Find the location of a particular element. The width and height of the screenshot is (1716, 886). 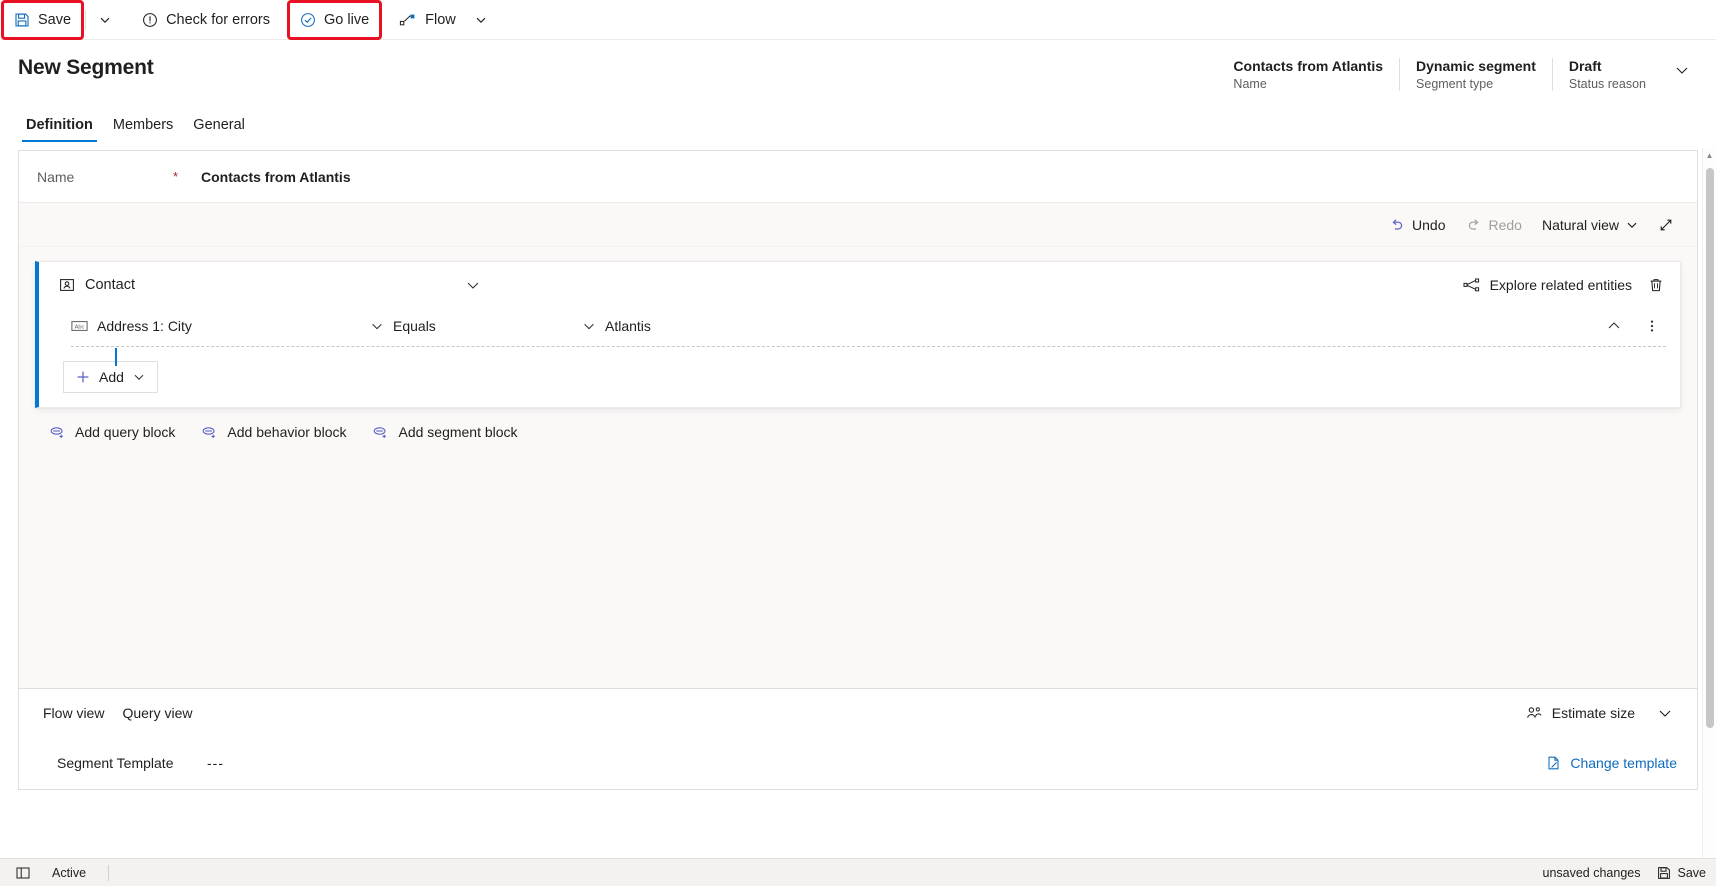

segment-template-label: Segment Template is located at coordinates (115, 763).